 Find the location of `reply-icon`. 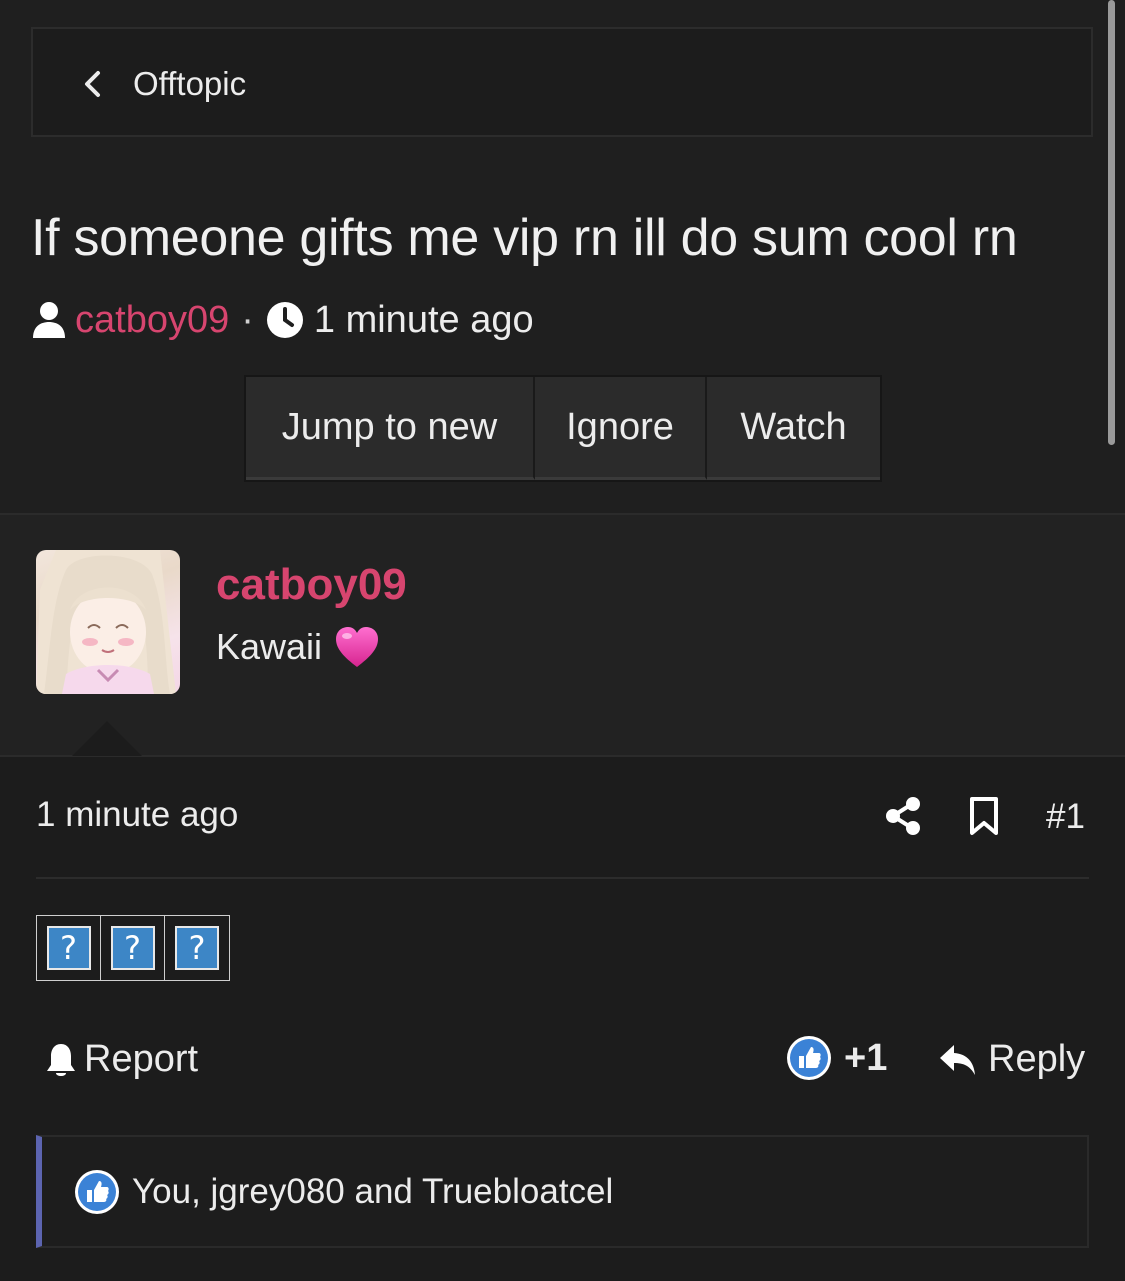

reply-icon is located at coordinates (957, 1059).